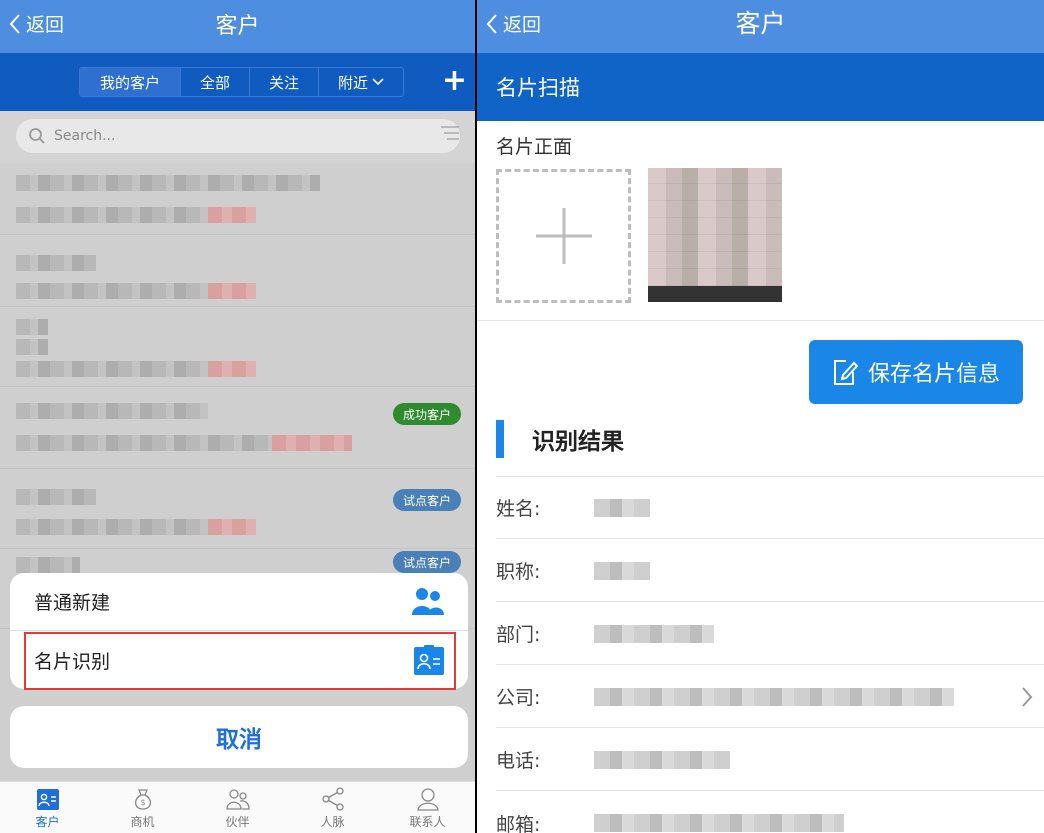 The image size is (1044, 833). What do you see at coordinates (142, 822) in the screenshot?
I see `tab-label: 商机` at bounding box center [142, 822].